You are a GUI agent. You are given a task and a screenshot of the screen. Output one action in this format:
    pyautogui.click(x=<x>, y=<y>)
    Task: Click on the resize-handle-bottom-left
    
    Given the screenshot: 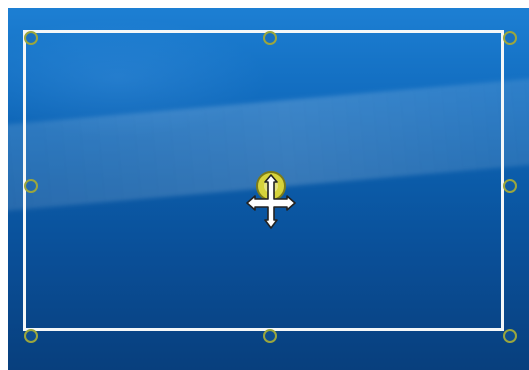 What is the action you would take?
    pyautogui.click(x=31, y=336)
    